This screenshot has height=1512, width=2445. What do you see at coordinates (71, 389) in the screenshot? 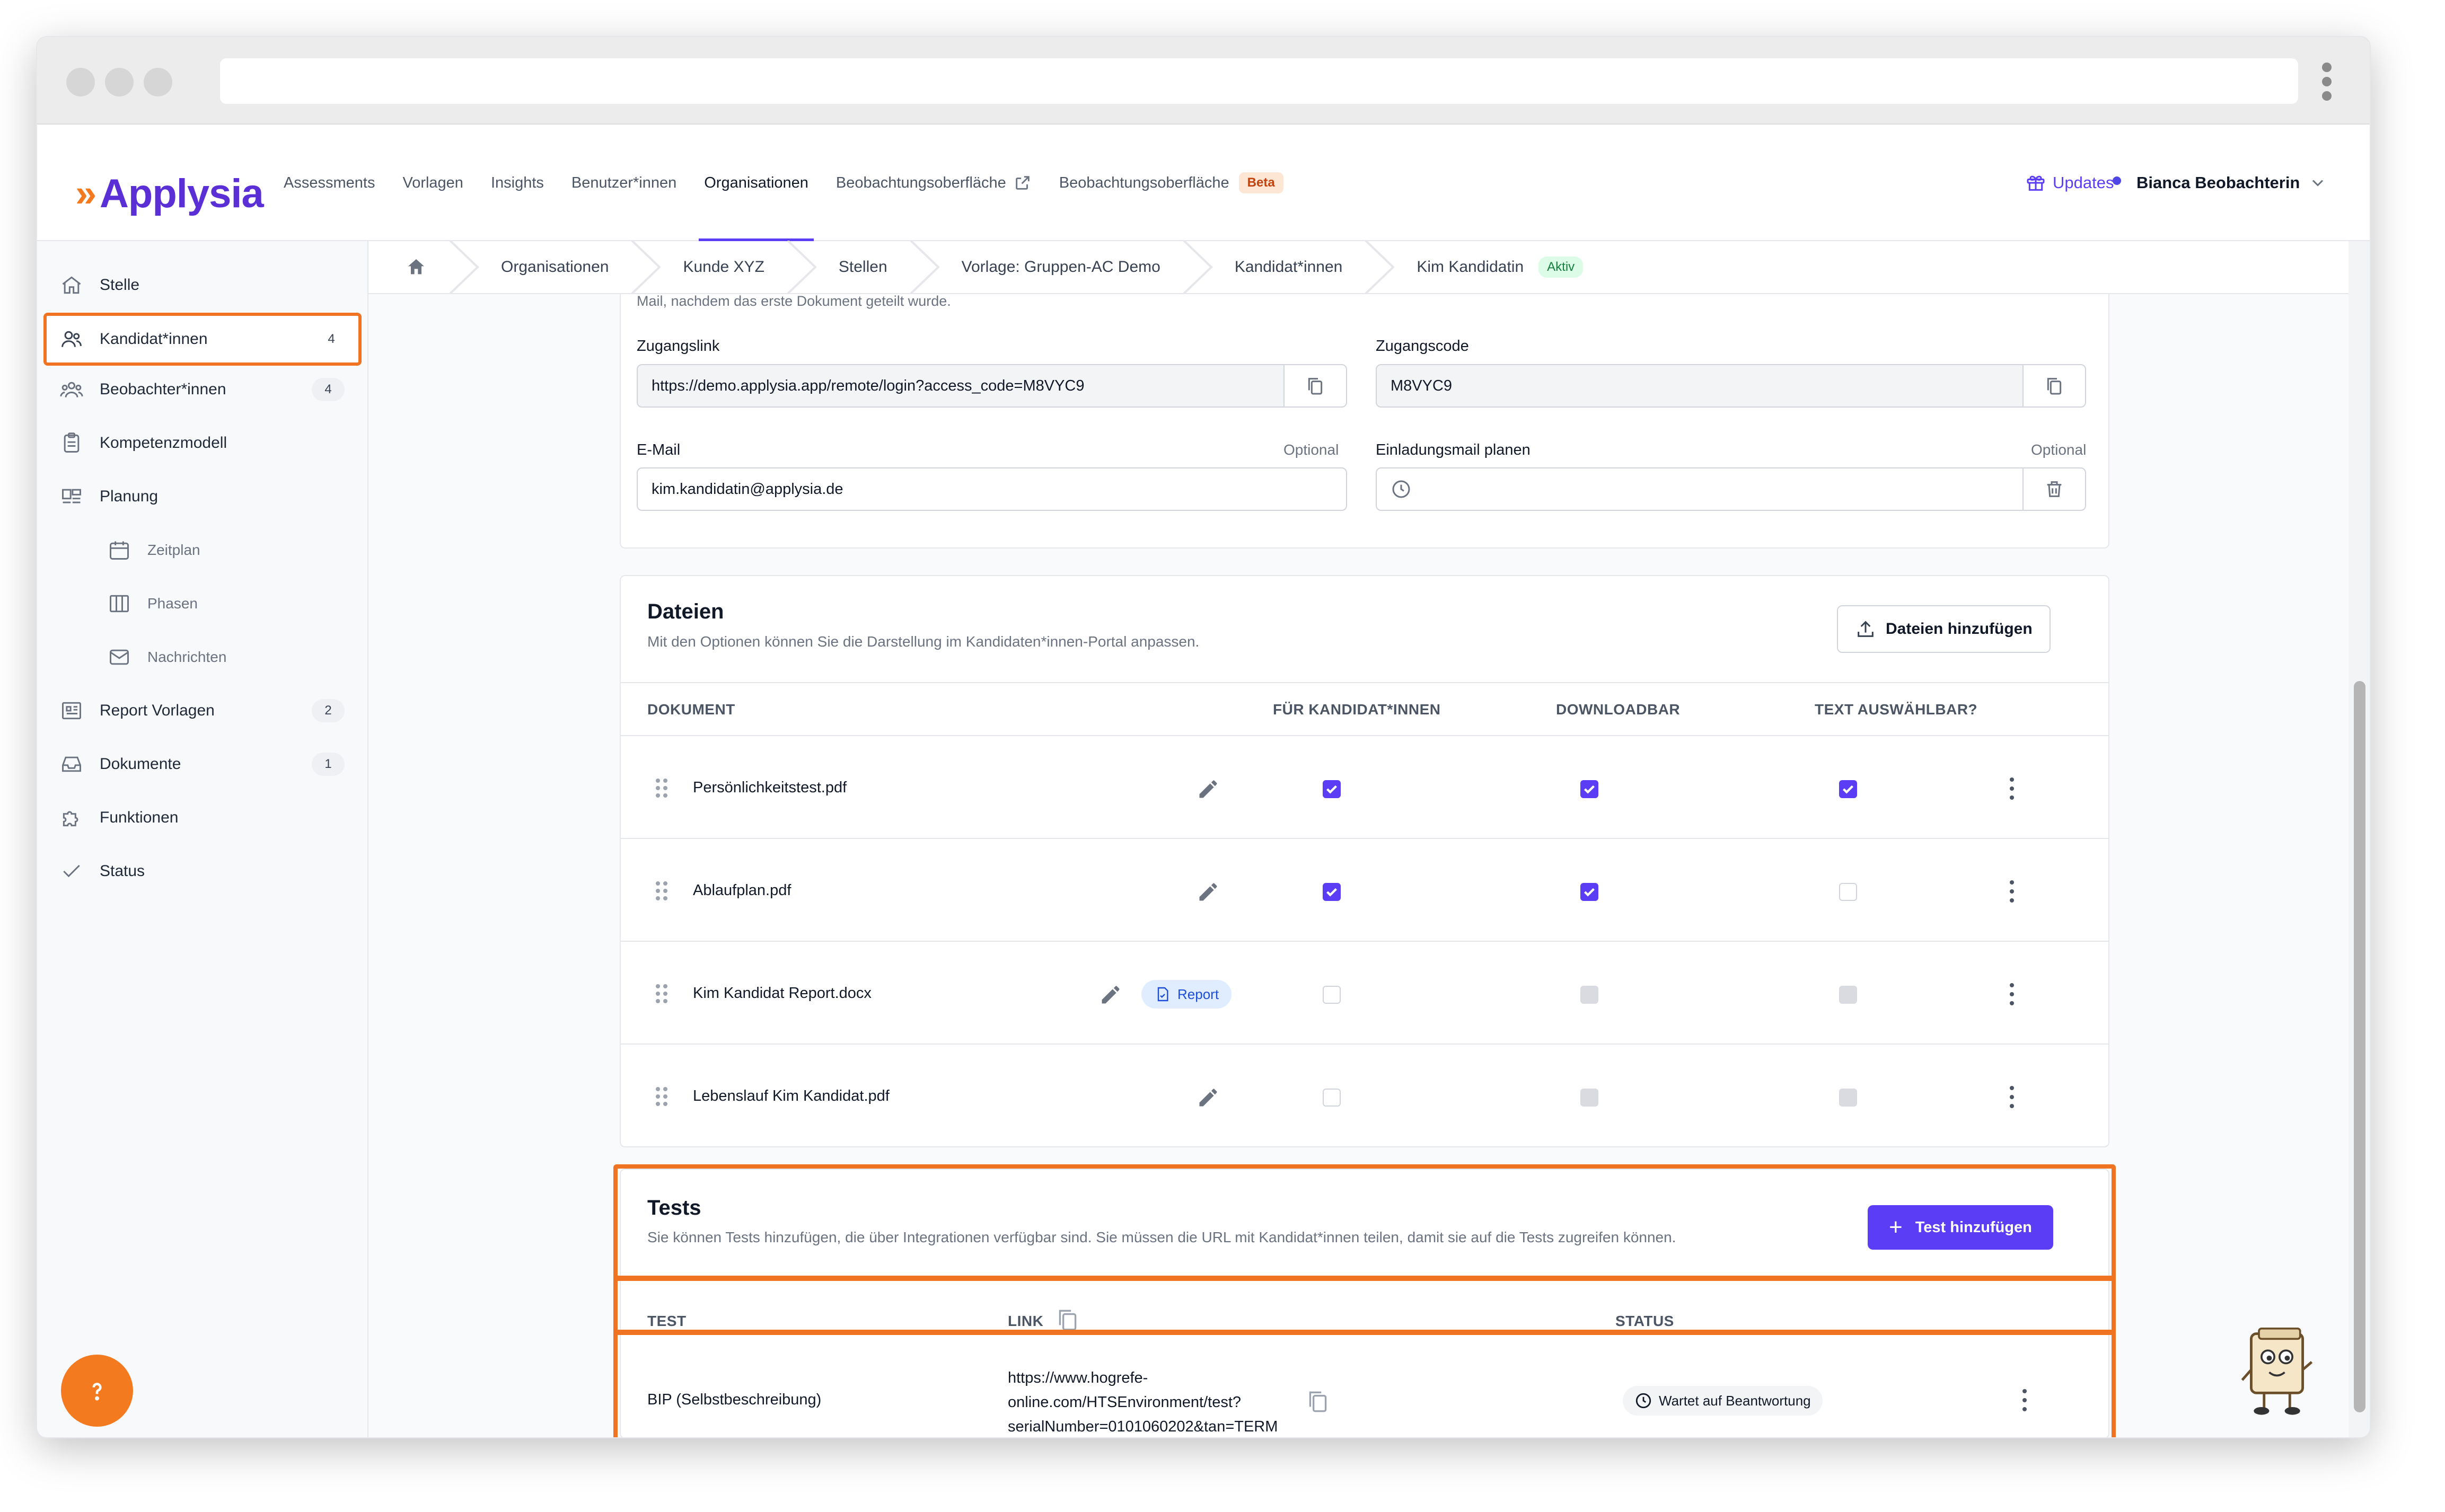
I see `group-icon` at bounding box center [71, 389].